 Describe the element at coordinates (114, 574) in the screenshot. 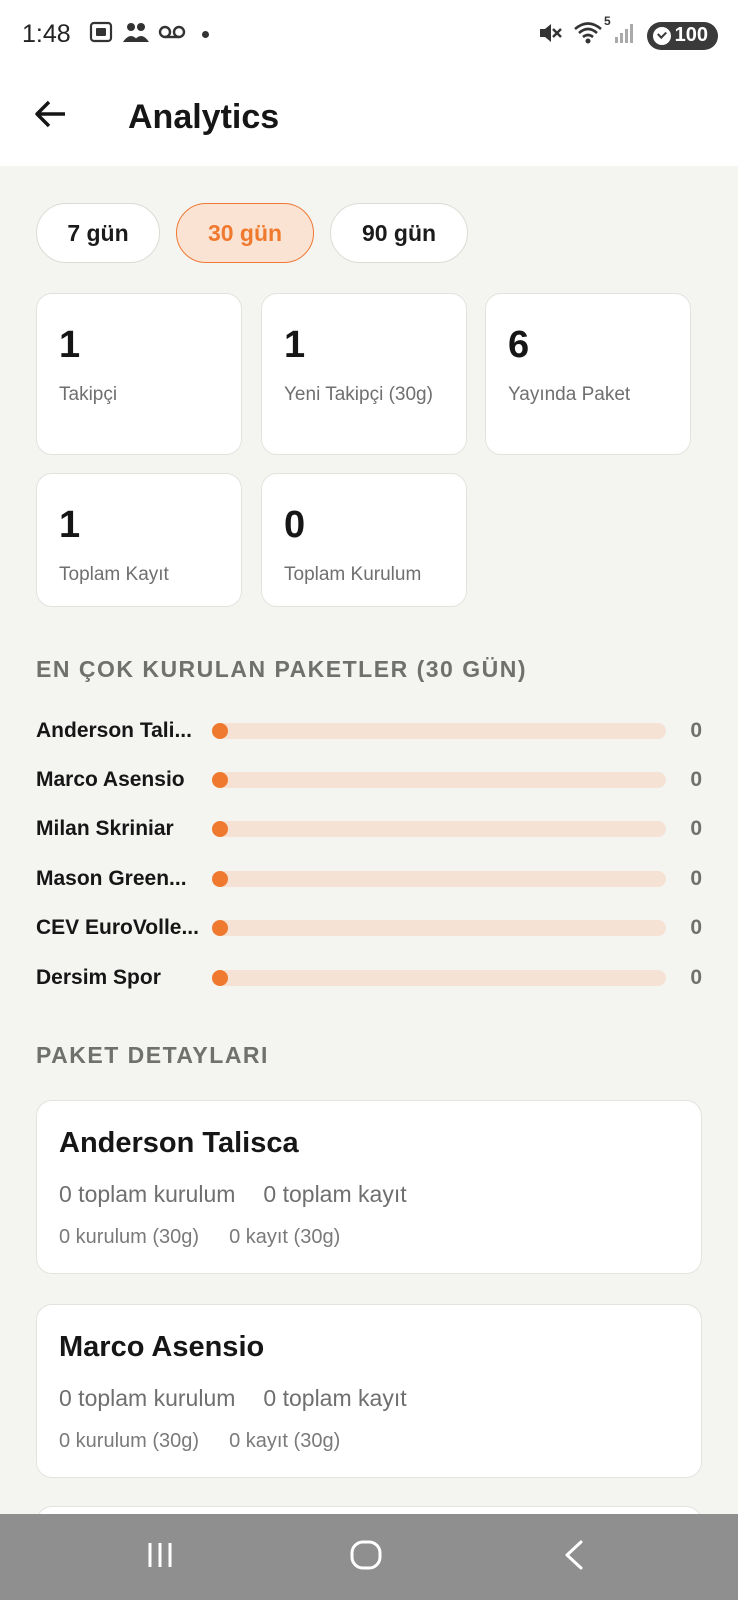

I see `stat-label: Toplam Kayıt` at that location.